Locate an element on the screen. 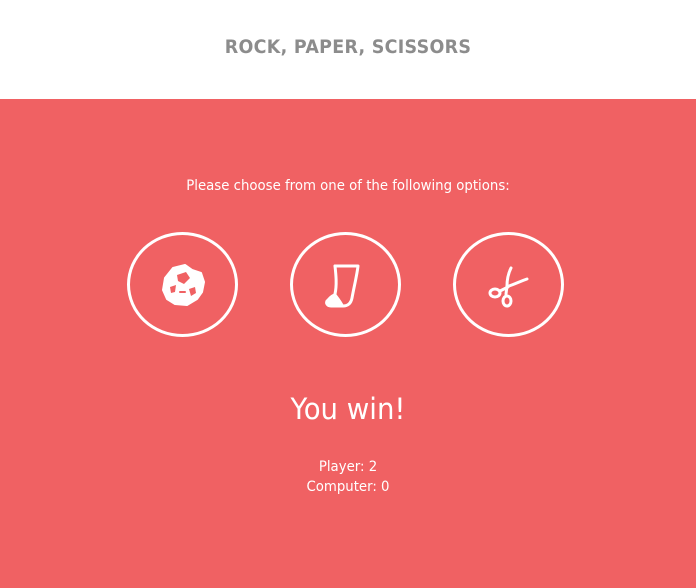 Image resolution: width=696 pixels, height=588 pixels. player-score: Player: 2 is located at coordinates (348, 467).